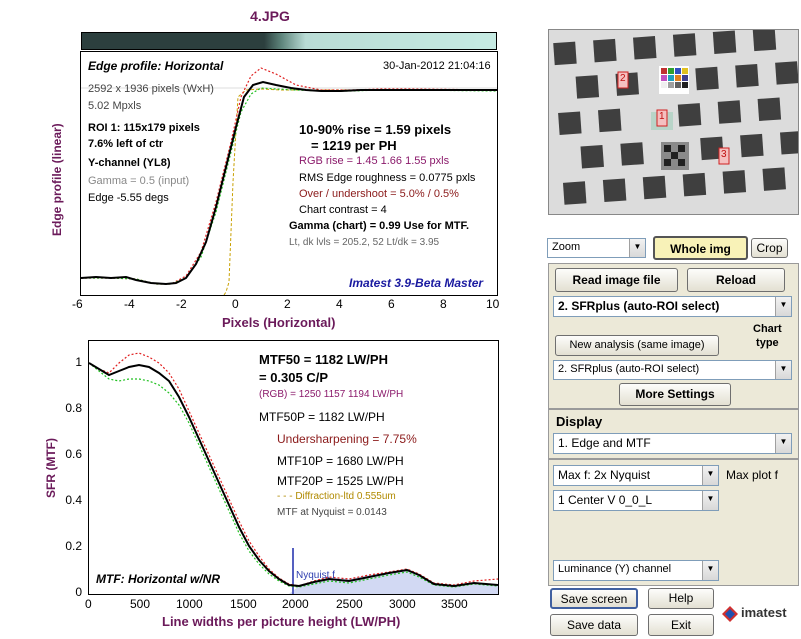 The image size is (801, 639). I want to click on mtf20p: MTF20P = 1525 LW/PH, so click(340, 481).